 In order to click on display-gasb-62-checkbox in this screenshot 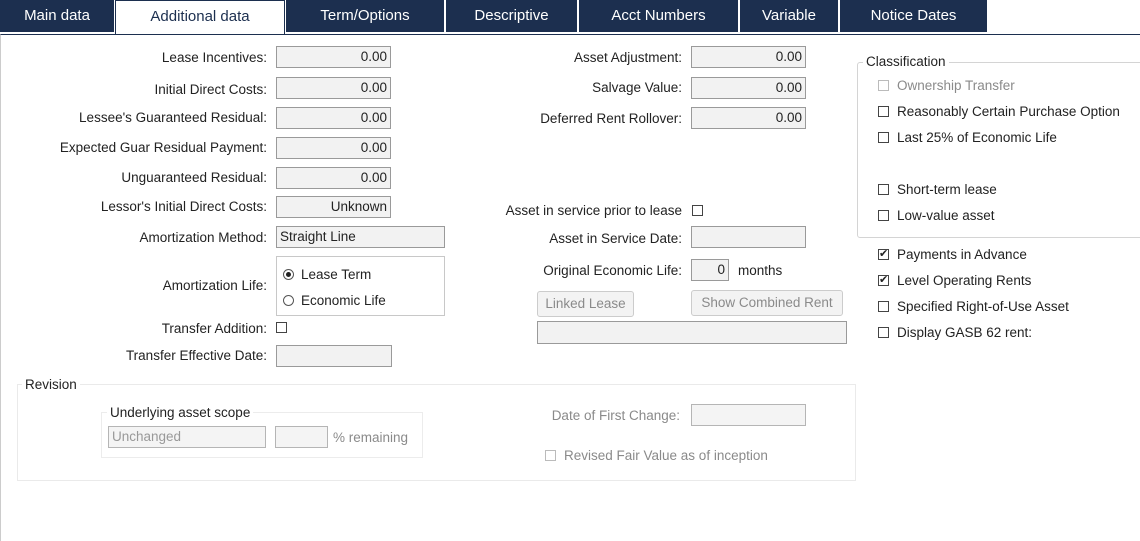, I will do `click(883, 332)`.